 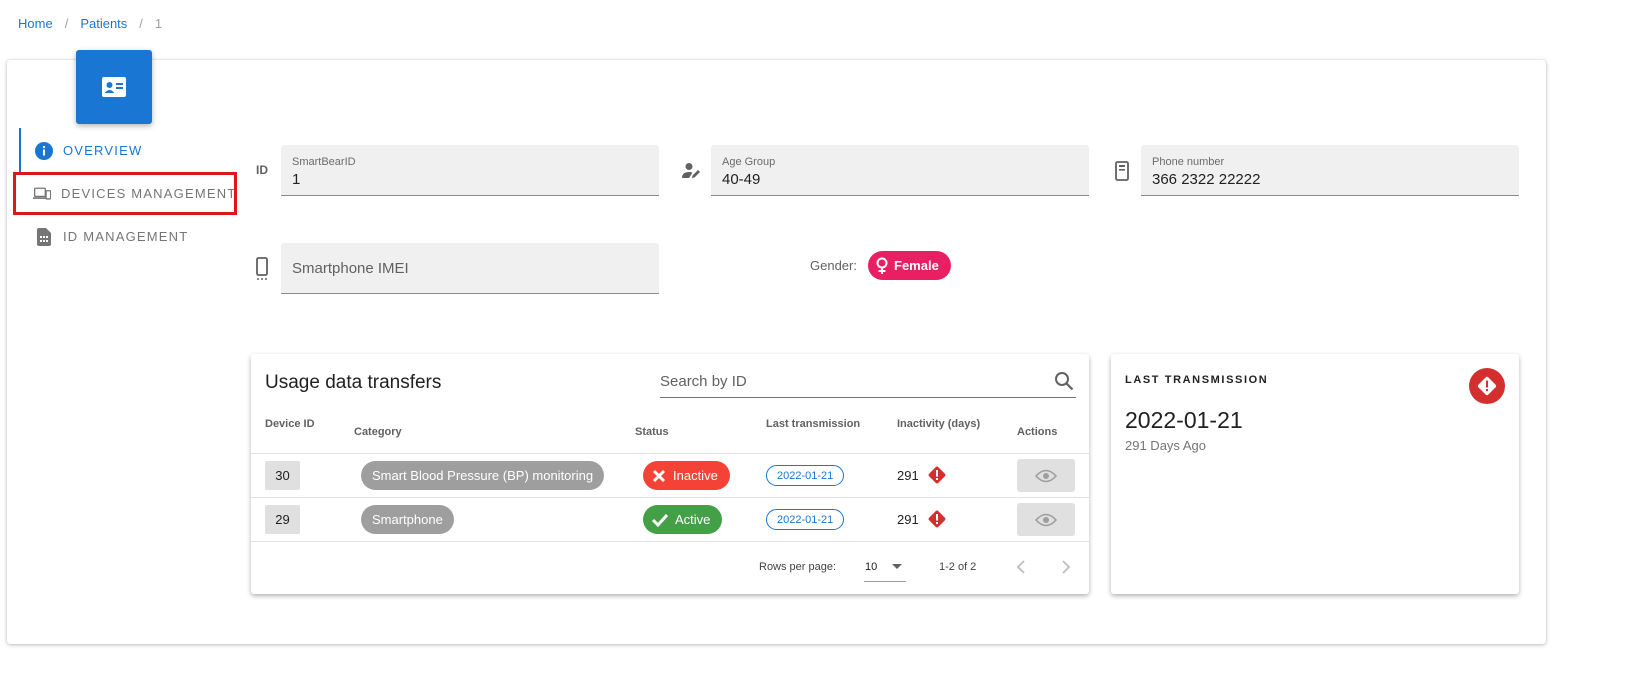 I want to click on chevron-left-icon, so click(x=1020, y=567).